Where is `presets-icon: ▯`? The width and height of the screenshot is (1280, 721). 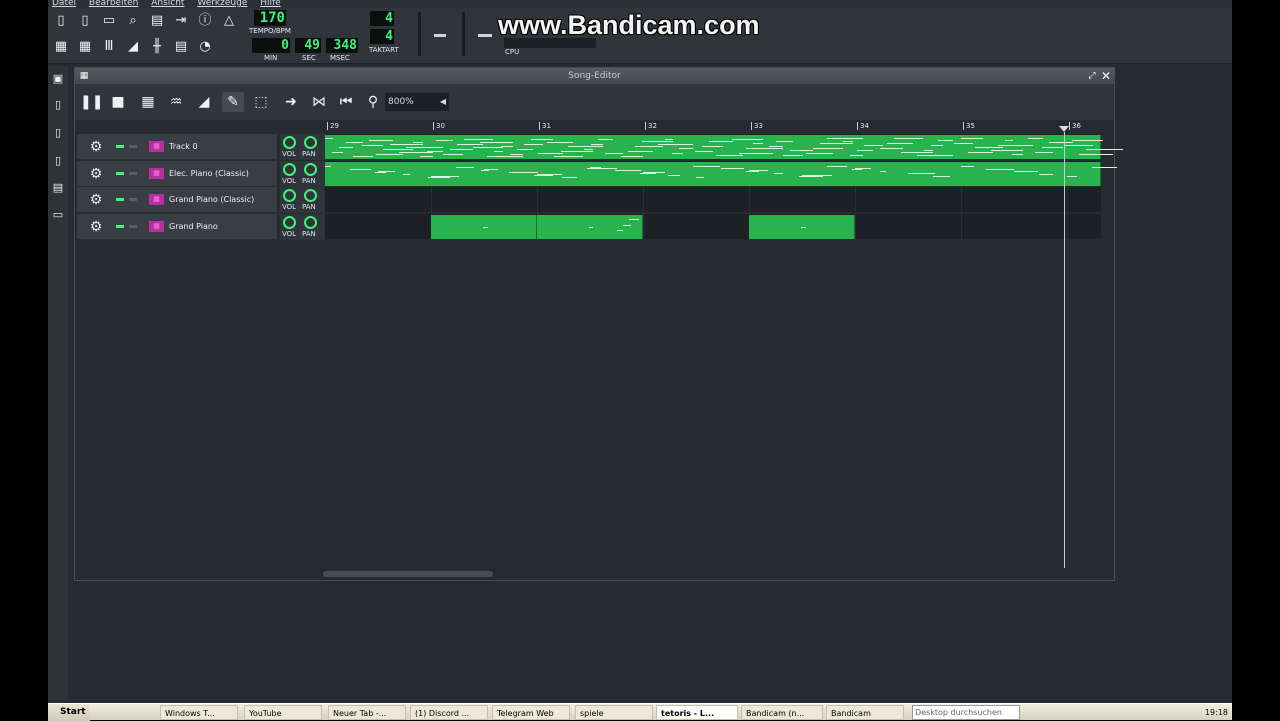 presets-icon: ▯ is located at coordinates (58, 161).